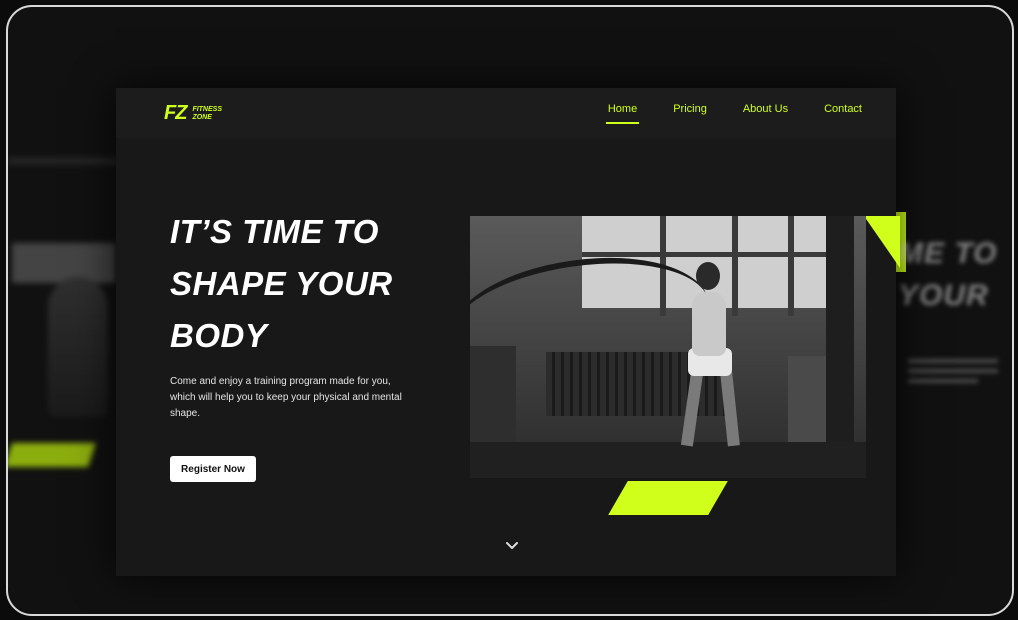  What do you see at coordinates (668, 498) in the screenshot?
I see `accent-shape-bottom` at bounding box center [668, 498].